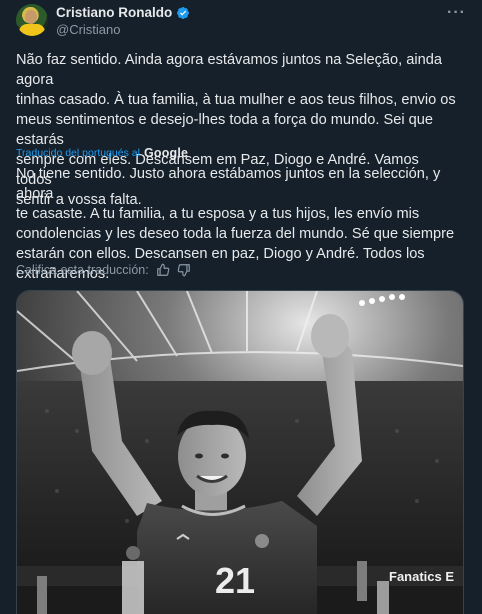 This screenshot has height=614, width=482. Describe the element at coordinates (163, 270) in the screenshot. I see `thumbs-up-icon` at that location.